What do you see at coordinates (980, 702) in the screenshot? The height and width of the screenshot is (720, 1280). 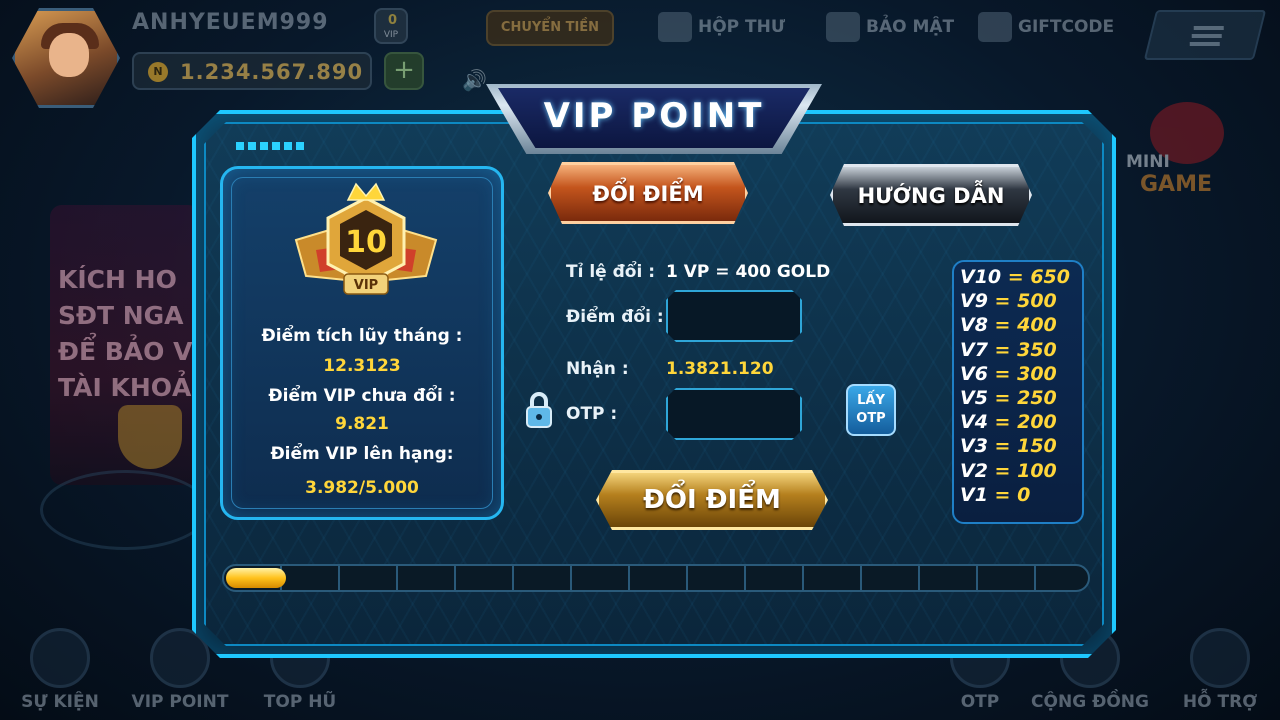 I see `bottom-nav-label: OTP` at bounding box center [980, 702].